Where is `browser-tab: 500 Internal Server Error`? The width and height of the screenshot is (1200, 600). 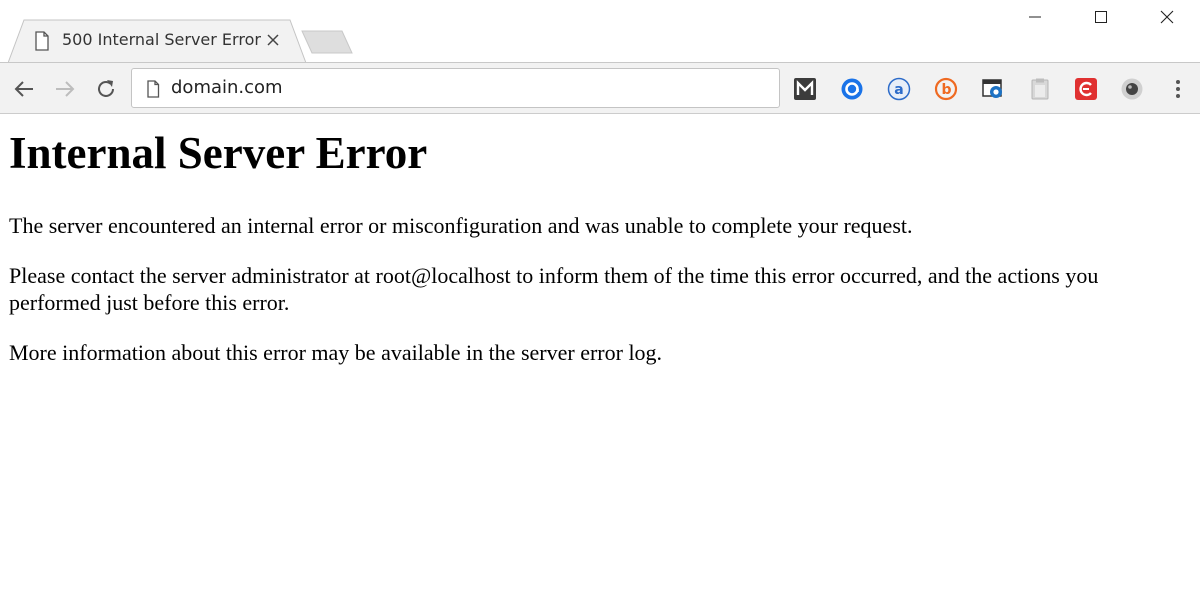 browser-tab: 500 Internal Server Error is located at coordinates (157, 41).